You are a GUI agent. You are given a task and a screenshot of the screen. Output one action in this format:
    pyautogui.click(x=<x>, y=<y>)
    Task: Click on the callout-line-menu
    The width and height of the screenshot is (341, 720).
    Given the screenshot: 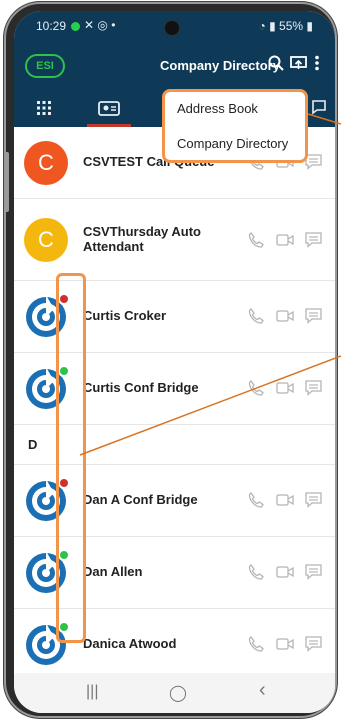 What is the action you would take?
    pyautogui.click(x=324, y=119)
    